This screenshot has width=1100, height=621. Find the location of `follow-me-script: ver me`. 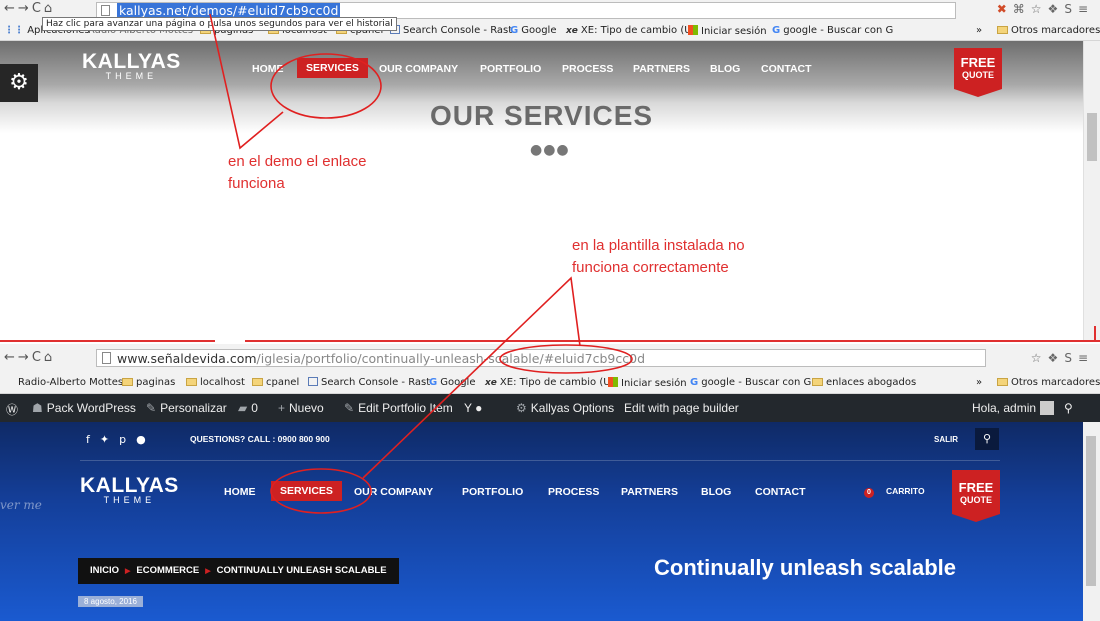

follow-me-script: ver me is located at coordinates (21, 505).